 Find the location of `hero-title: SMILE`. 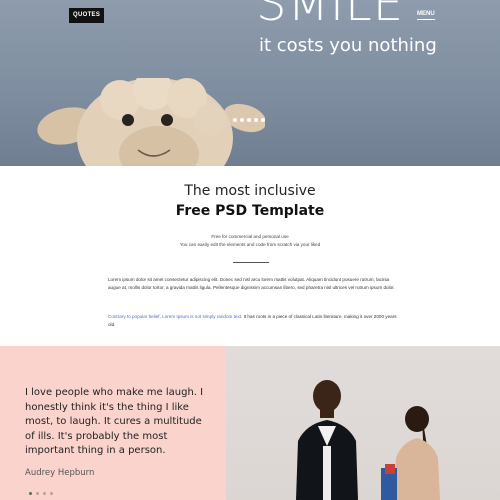

hero-title: SMILE is located at coordinates (330, 16).